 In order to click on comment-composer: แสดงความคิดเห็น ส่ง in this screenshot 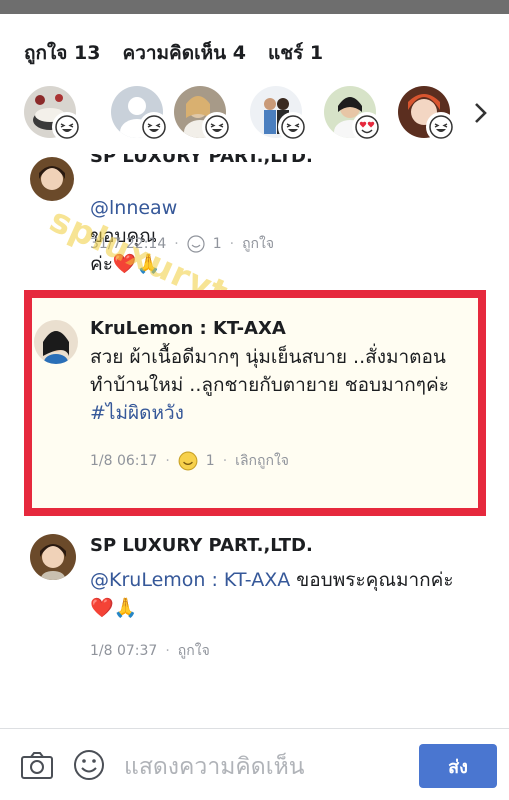, I will do `click(254, 764)`.